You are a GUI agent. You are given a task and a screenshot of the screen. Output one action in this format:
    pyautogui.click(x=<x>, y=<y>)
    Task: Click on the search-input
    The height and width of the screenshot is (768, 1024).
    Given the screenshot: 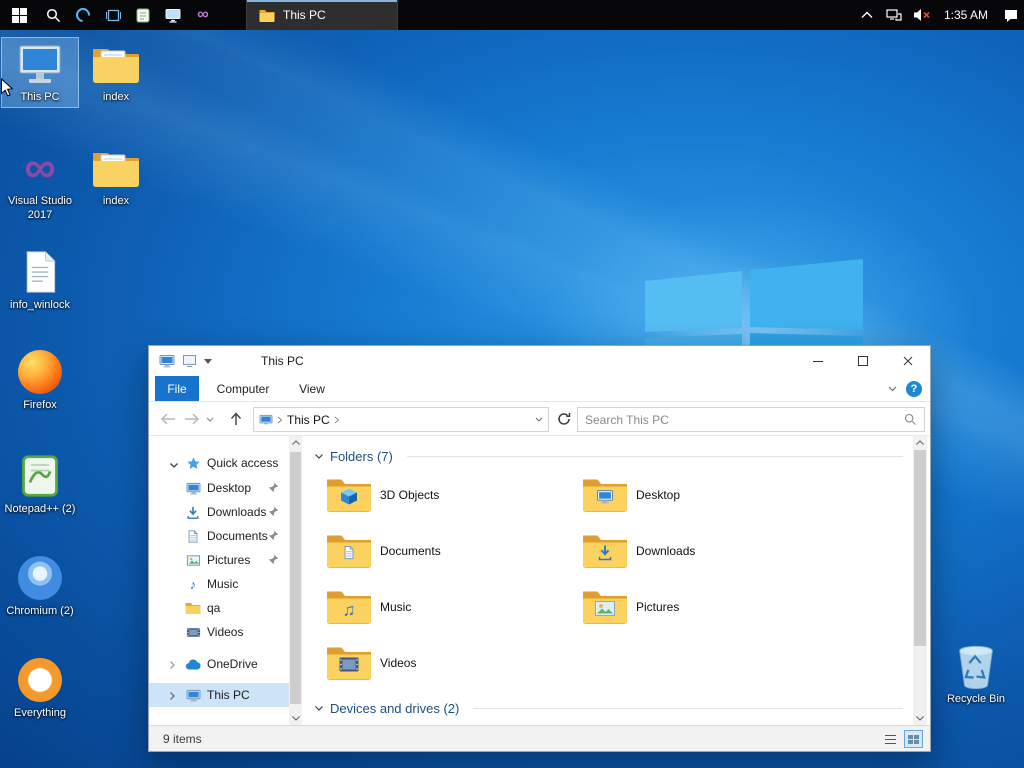 What is the action you would take?
    pyautogui.click(x=744, y=419)
    